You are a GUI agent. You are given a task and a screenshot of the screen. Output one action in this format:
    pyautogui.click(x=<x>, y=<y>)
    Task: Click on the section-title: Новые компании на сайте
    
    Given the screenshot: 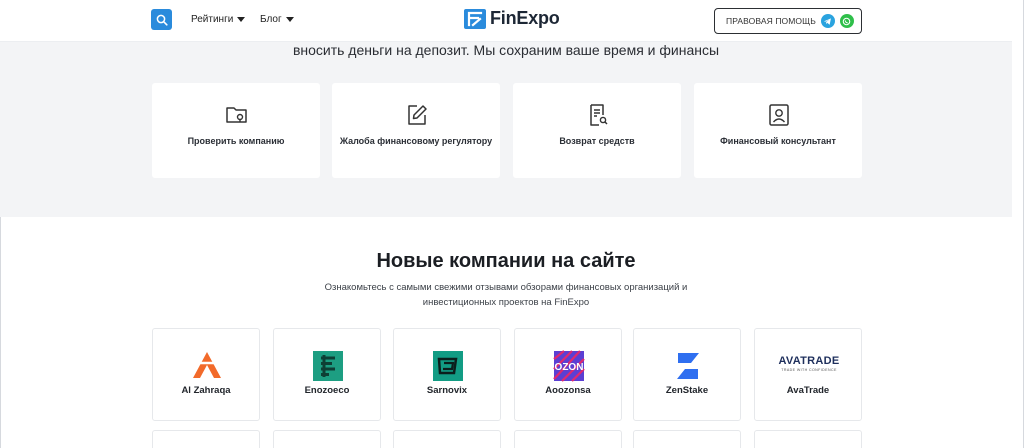 What is the action you would take?
    pyautogui.click(x=506, y=261)
    